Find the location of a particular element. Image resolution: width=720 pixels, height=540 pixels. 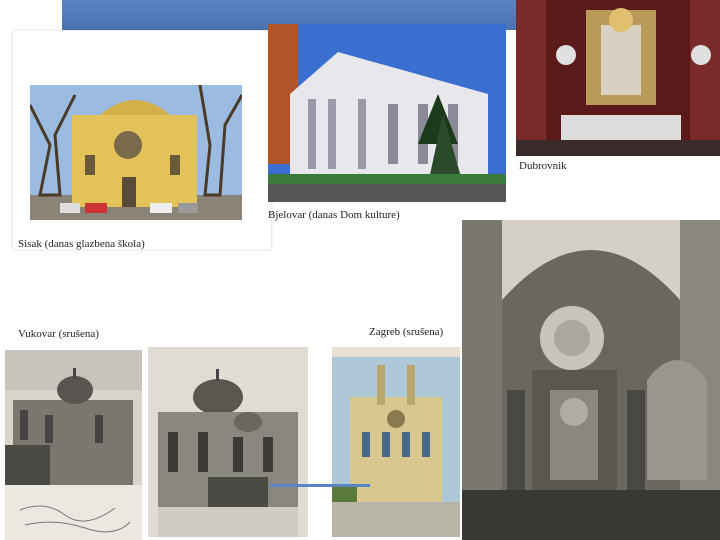

vukovar-caption: Vukovar (srušena) is located at coordinates (58, 334).